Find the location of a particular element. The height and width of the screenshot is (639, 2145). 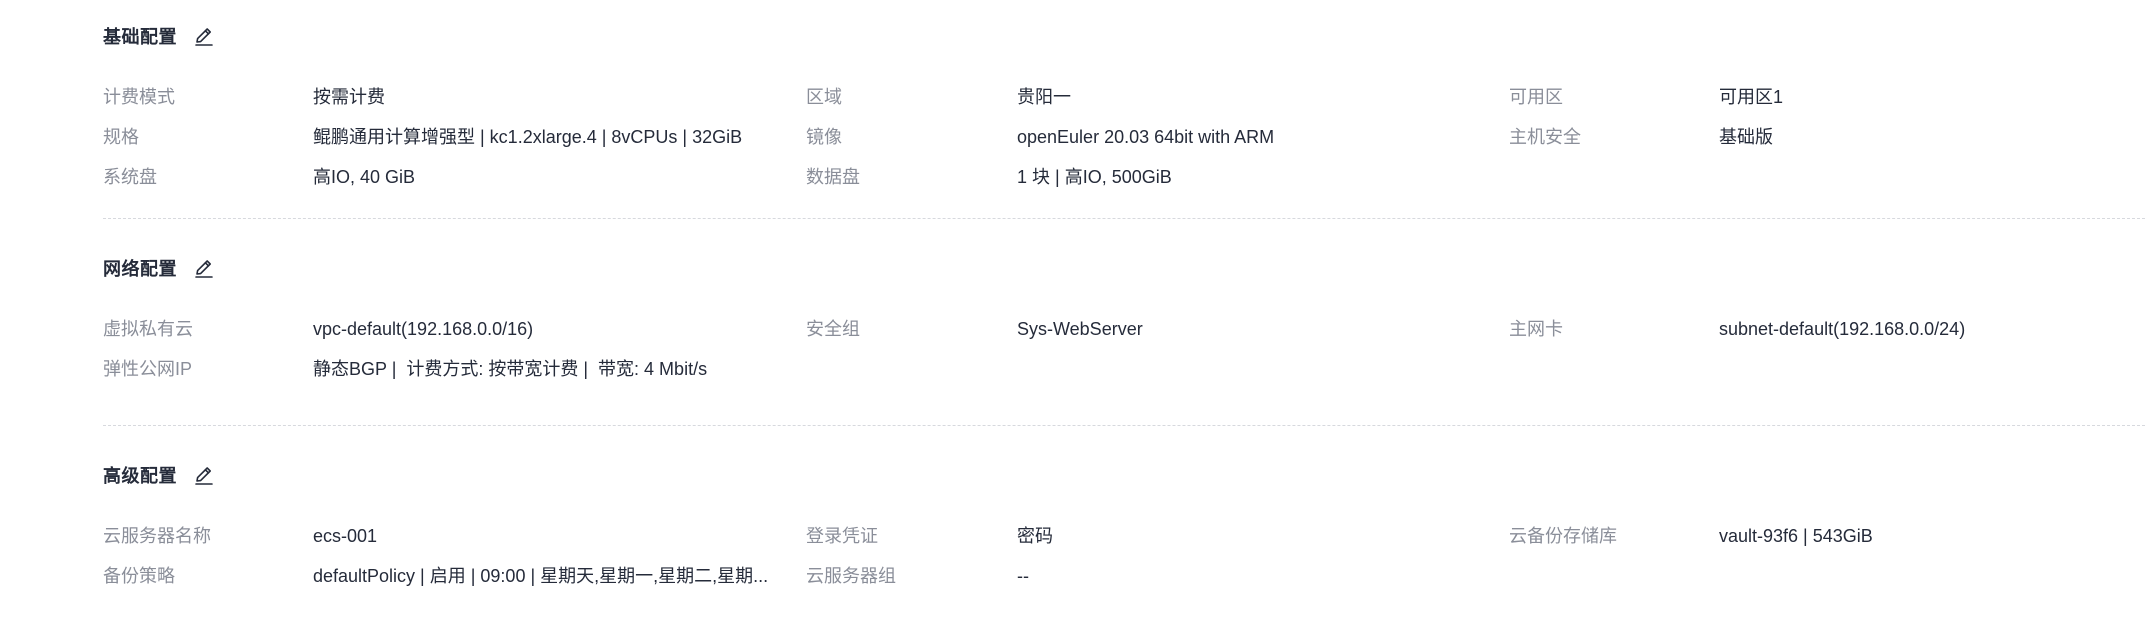

login-credential-label: 登录凭证 is located at coordinates (842, 536).